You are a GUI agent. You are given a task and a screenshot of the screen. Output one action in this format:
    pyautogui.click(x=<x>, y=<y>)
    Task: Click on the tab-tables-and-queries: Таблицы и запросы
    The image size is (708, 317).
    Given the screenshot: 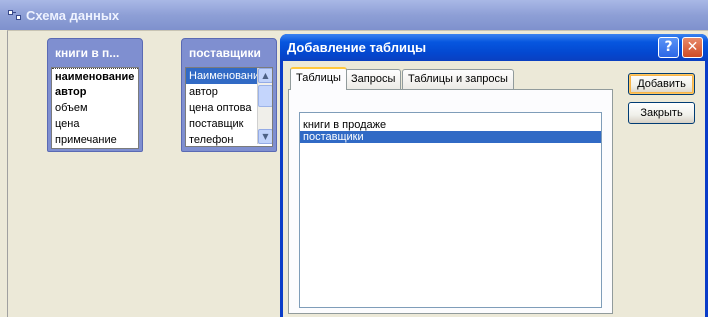 What is the action you would take?
    pyautogui.click(x=458, y=79)
    